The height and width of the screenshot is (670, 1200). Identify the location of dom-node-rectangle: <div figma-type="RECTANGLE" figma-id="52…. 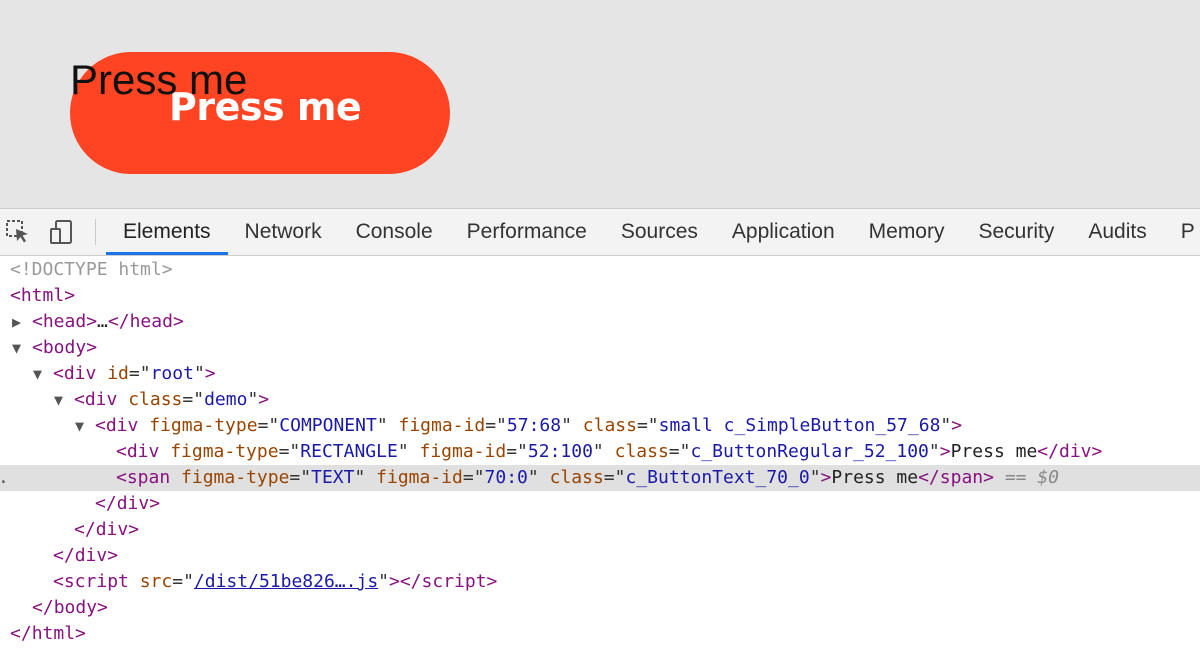
(600, 452).